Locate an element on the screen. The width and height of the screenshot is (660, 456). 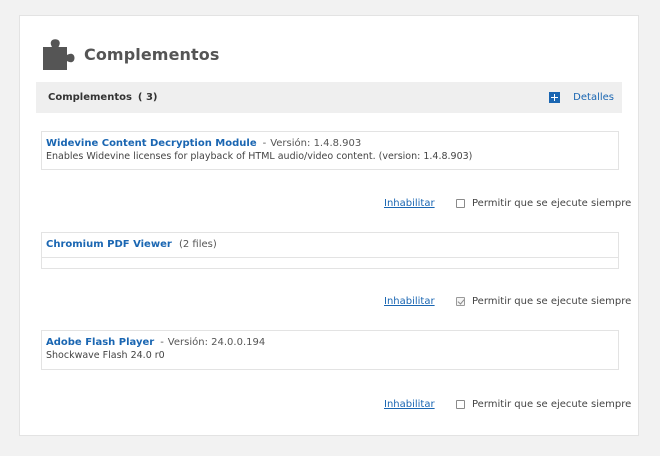
plugin-name: Adobe Flash Player is located at coordinates (100, 342).